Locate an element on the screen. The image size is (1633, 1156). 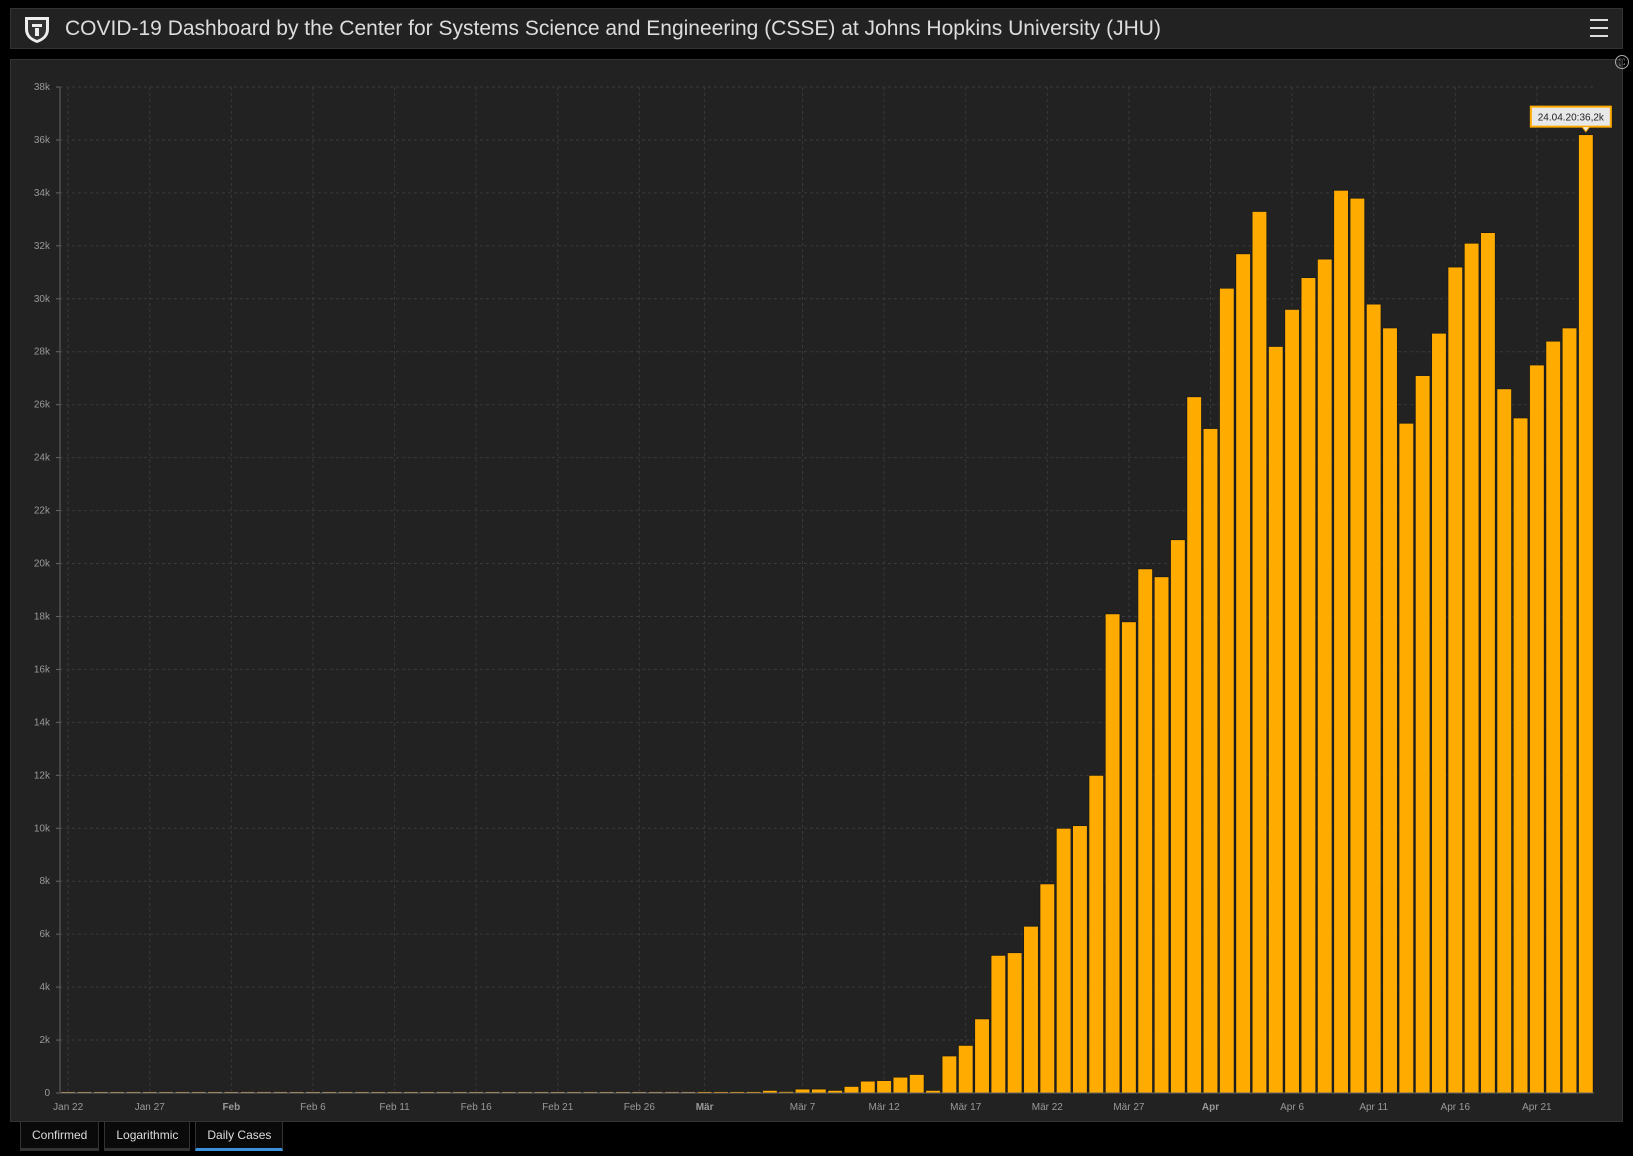
x-tick-label: Apr 21 is located at coordinates (1537, 1107).